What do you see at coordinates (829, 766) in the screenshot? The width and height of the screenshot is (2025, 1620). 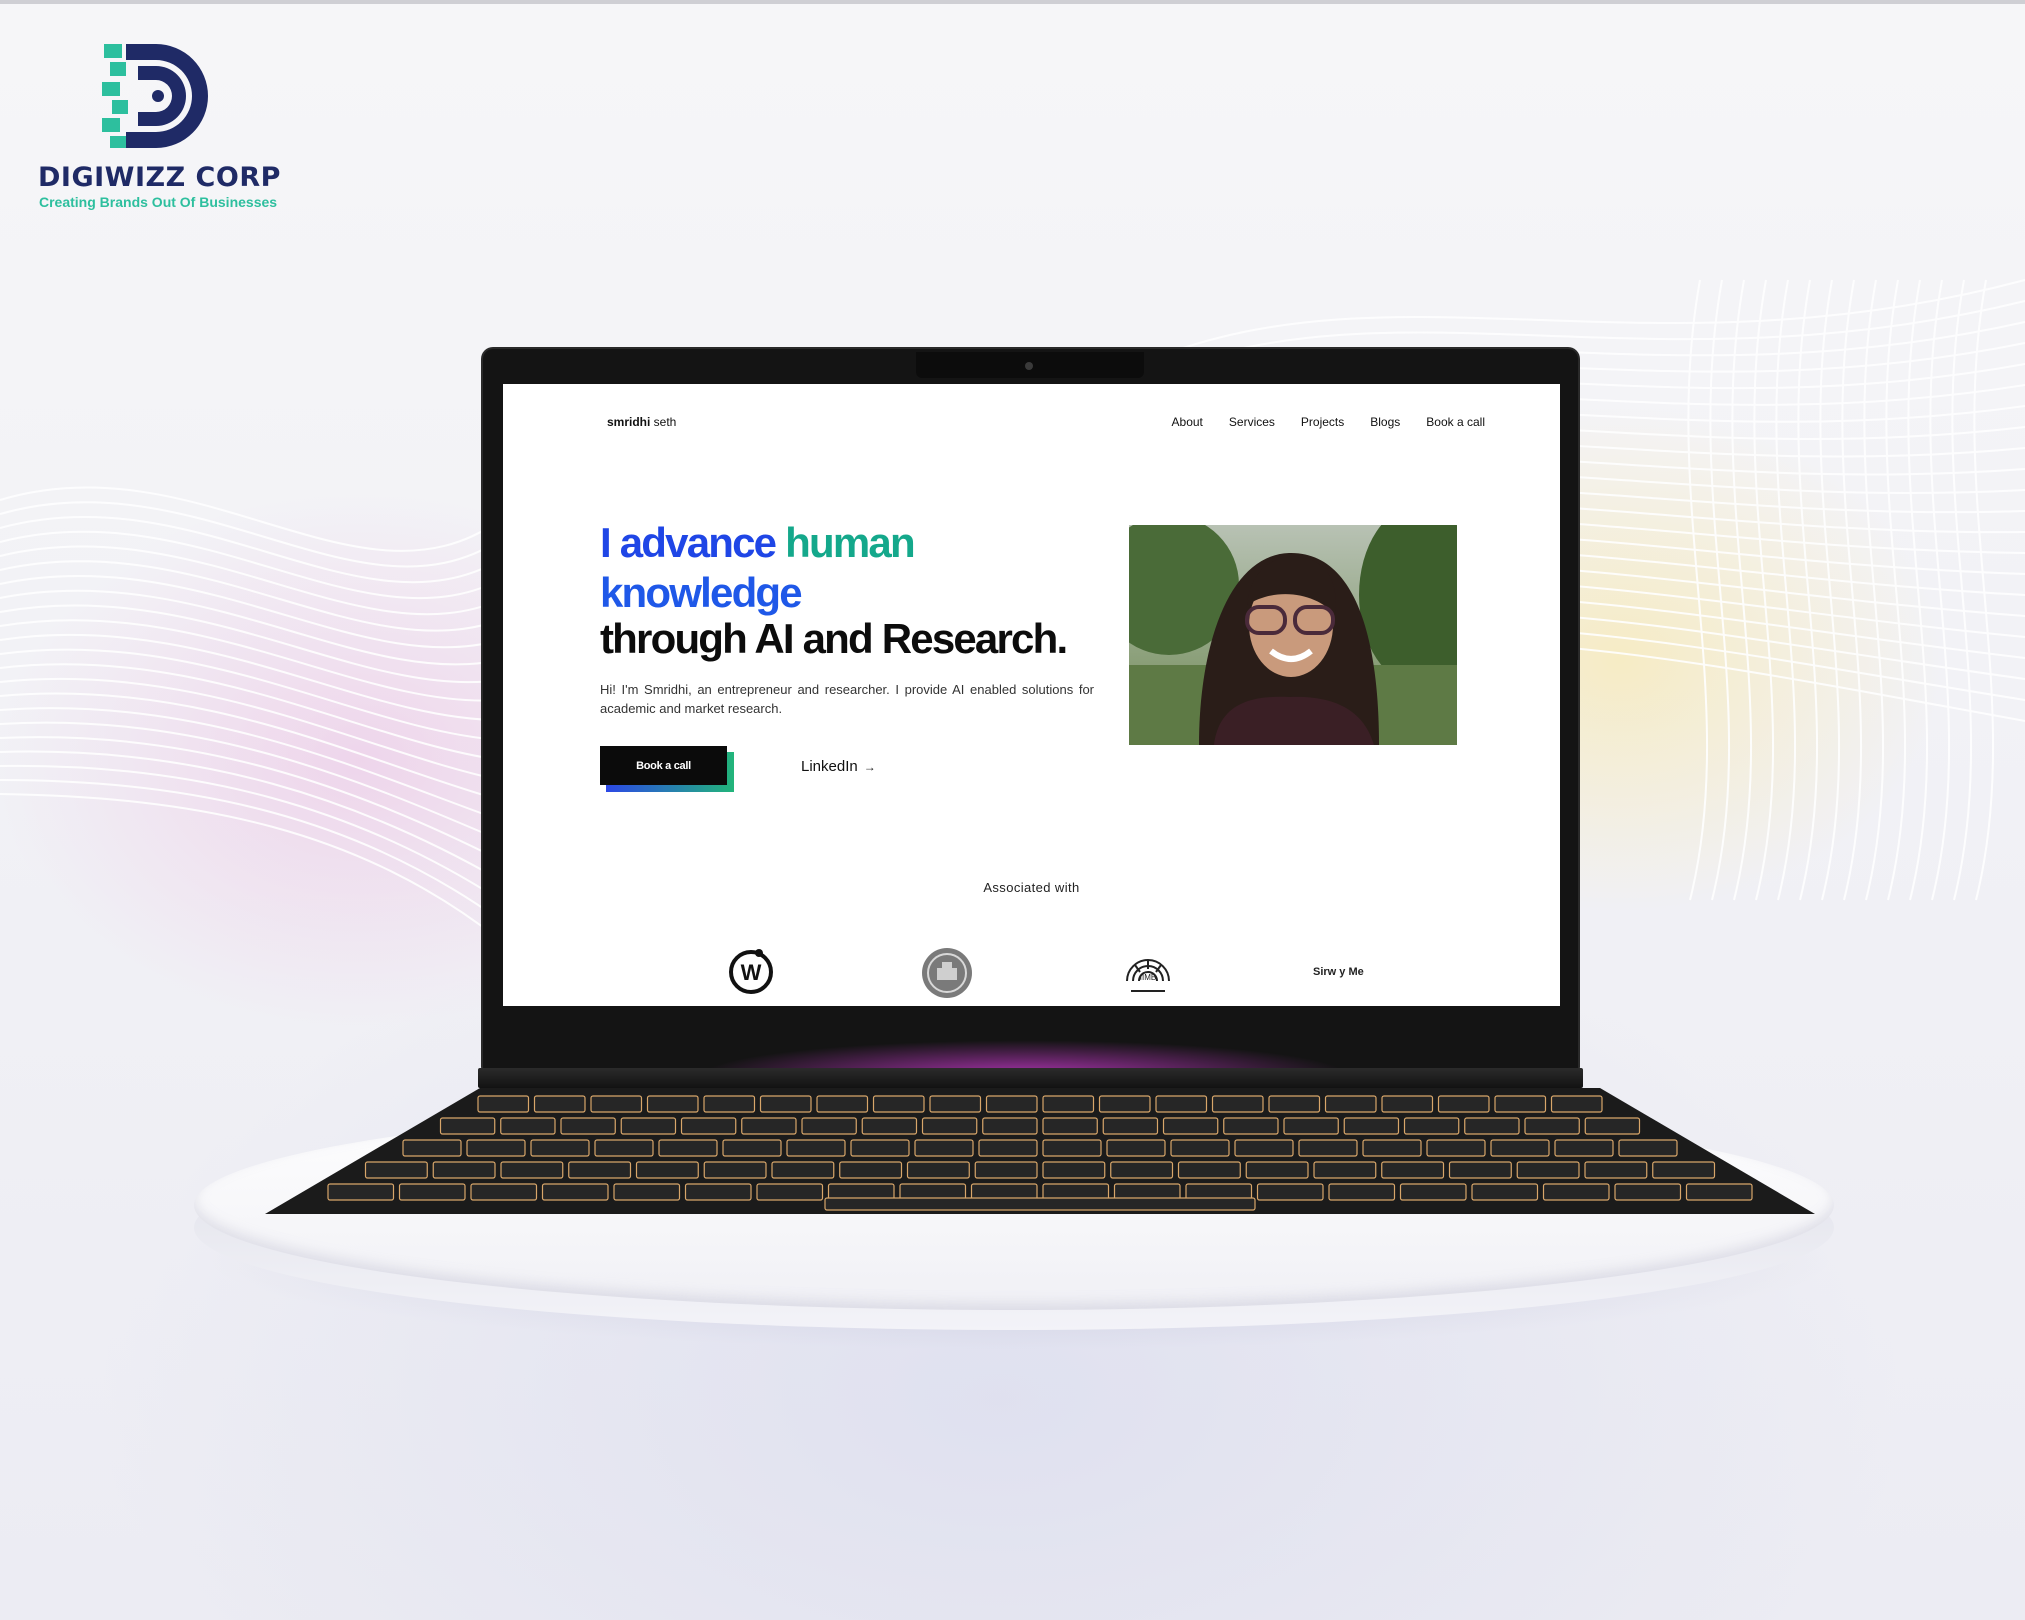 I see `linkedin-label: LinkedIn` at bounding box center [829, 766].